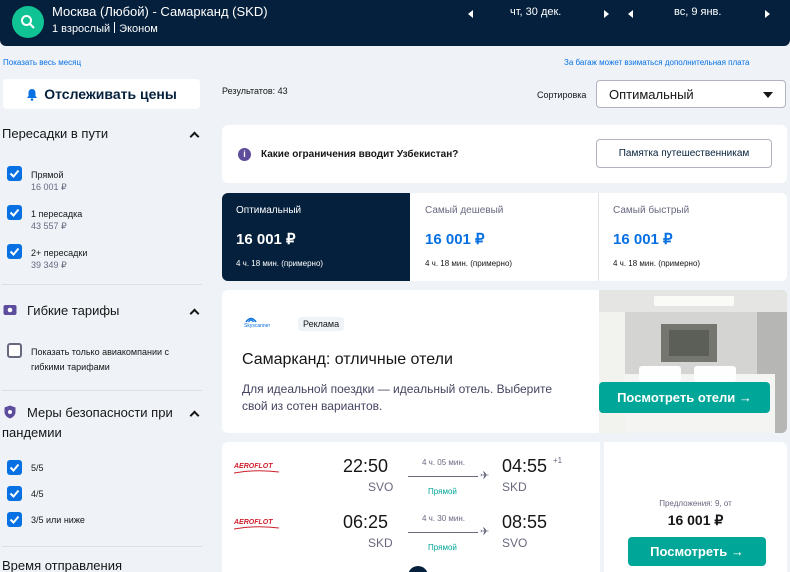 This screenshot has width=790, height=572. Describe the element at coordinates (695, 520) in the screenshot. I see `flight-price: 16 001 ₽` at that location.